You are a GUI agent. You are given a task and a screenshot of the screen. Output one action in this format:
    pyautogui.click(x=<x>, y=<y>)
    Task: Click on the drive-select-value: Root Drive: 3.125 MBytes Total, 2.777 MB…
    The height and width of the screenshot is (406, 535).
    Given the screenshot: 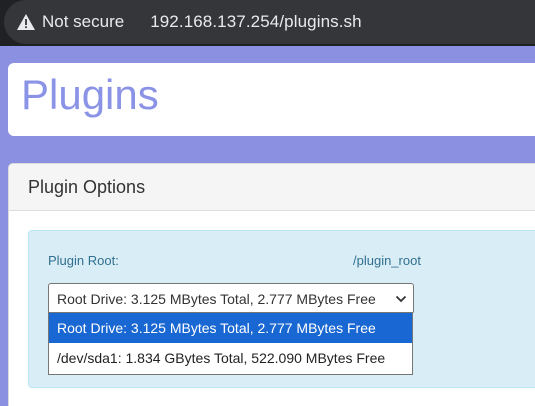 What is the action you would take?
    pyautogui.click(x=216, y=298)
    